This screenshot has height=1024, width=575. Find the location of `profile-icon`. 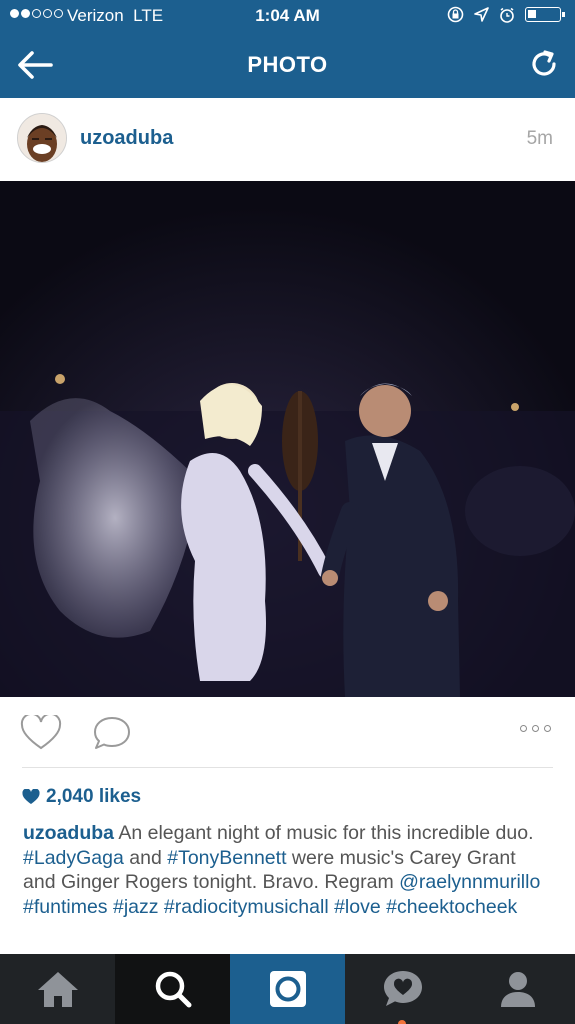

profile-icon is located at coordinates (517, 989).